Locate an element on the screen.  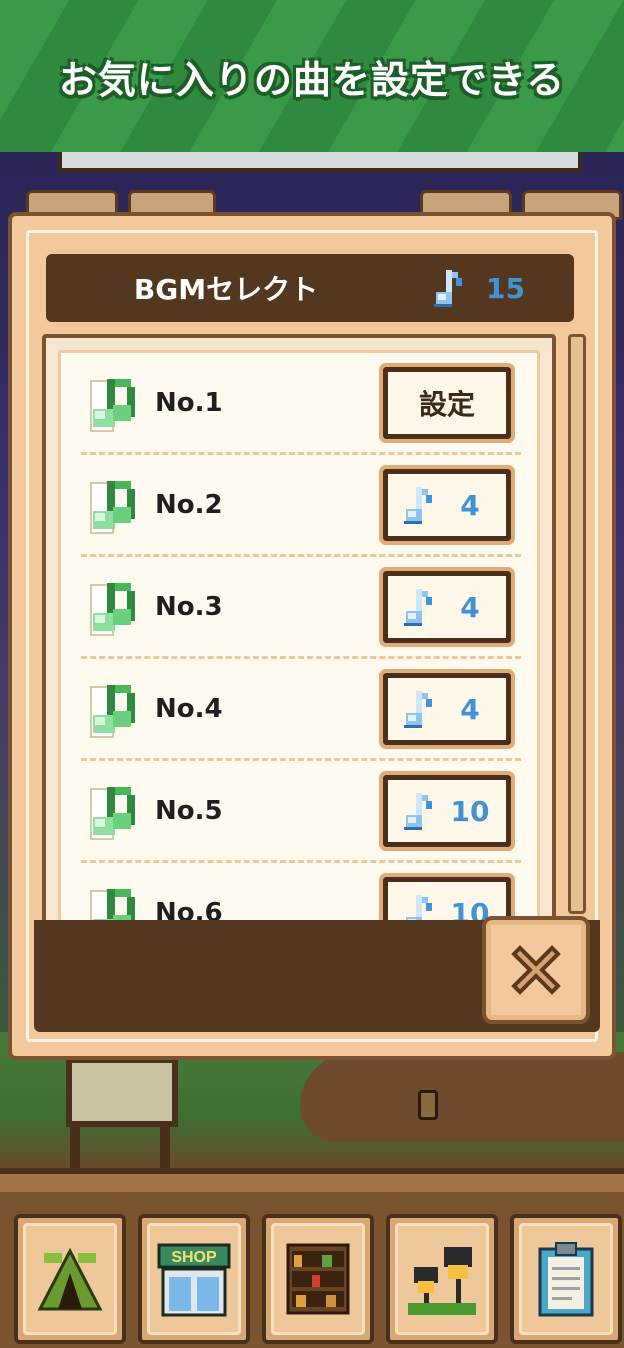
shop-icon: SHOP is located at coordinates (194, 1280).